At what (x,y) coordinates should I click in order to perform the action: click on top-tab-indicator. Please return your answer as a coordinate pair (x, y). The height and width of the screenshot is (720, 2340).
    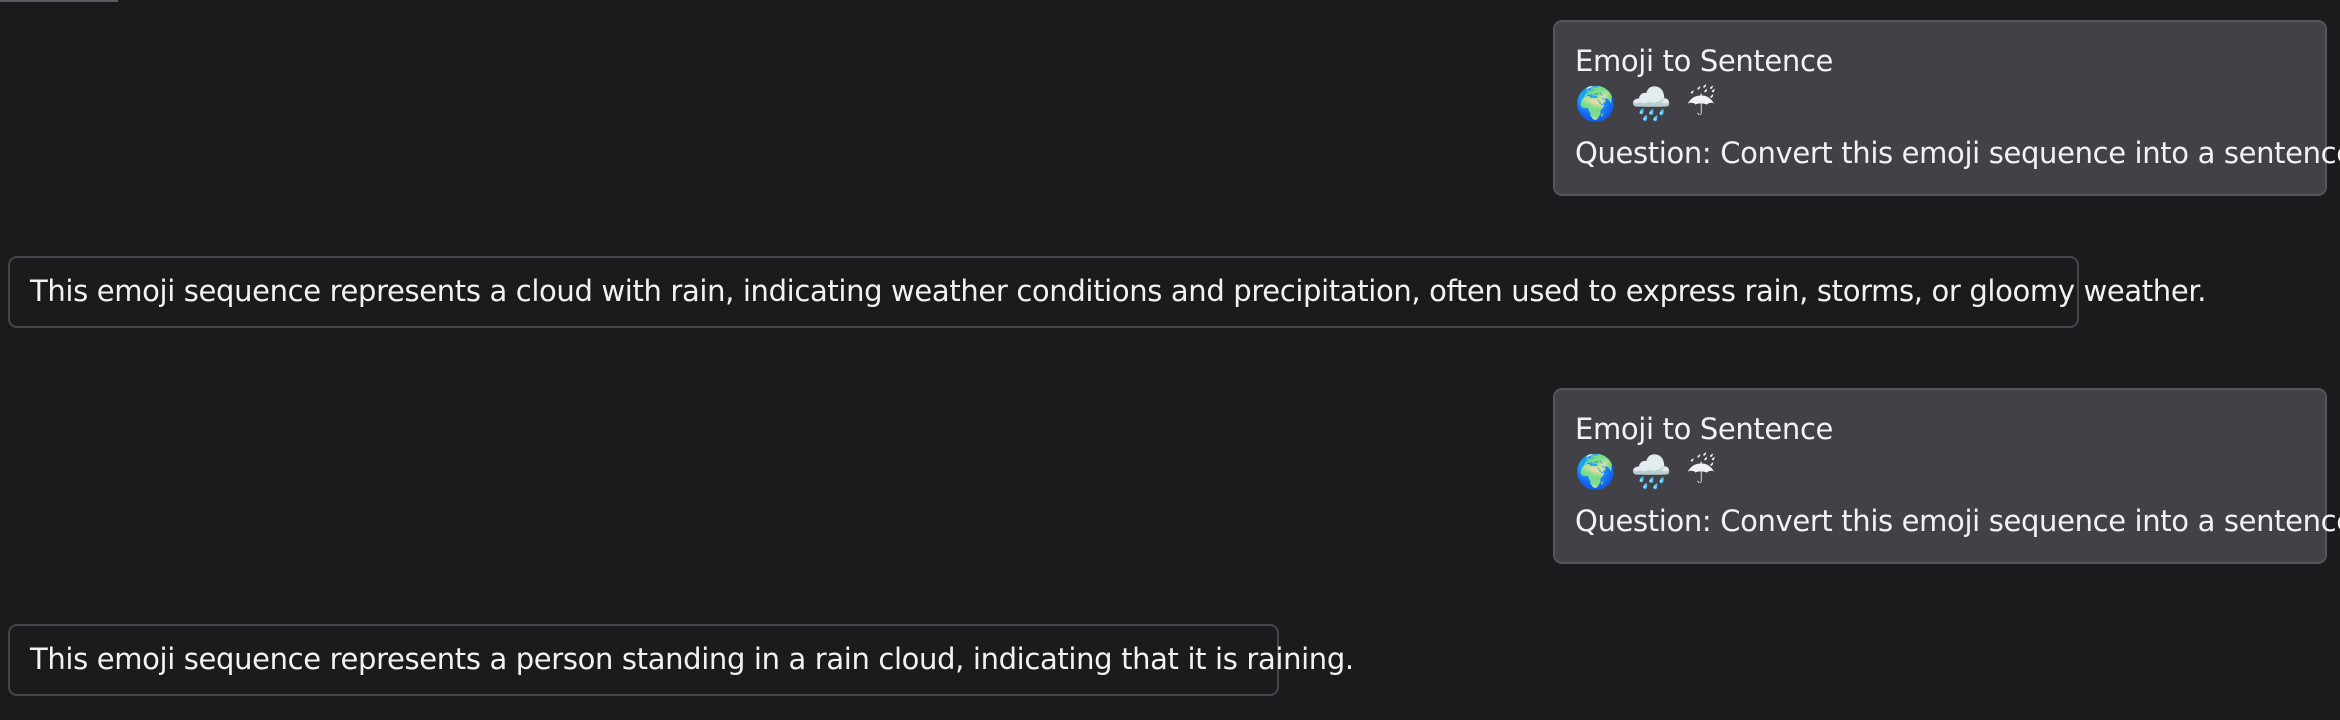
    Looking at the image, I should click on (59, 1).